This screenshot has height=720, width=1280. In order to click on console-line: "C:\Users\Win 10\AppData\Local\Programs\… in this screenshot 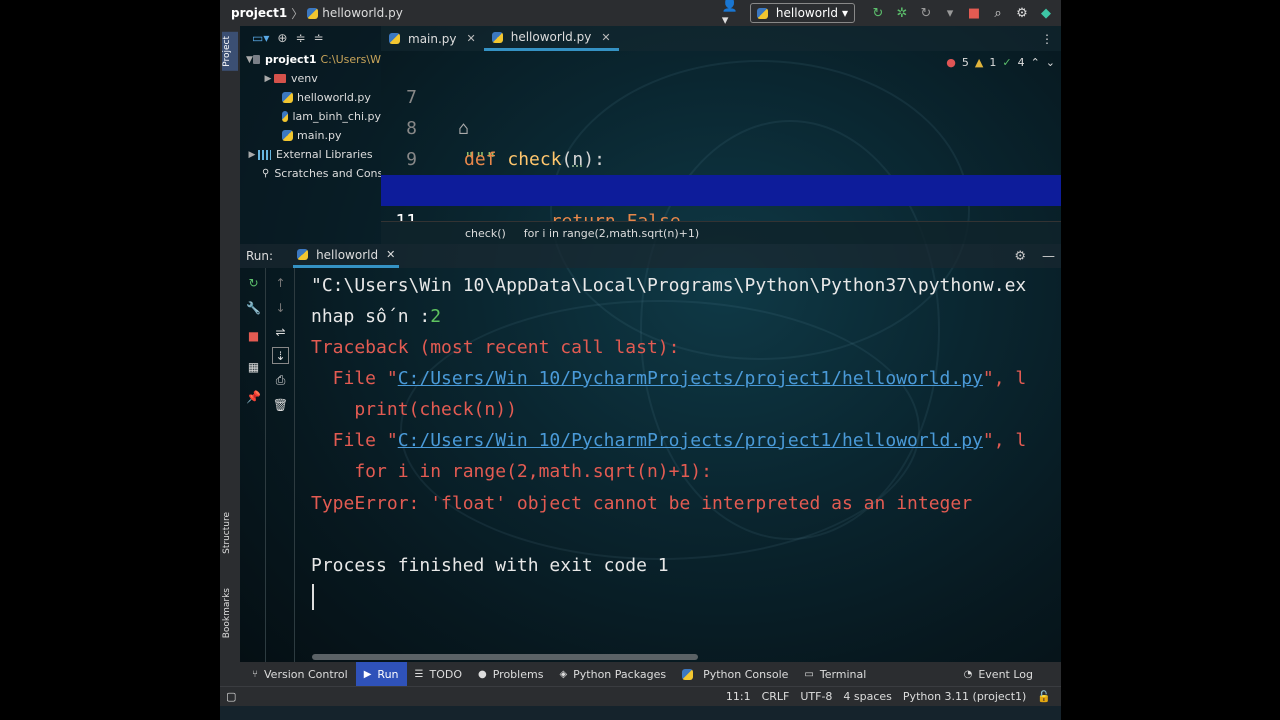, I will do `click(669, 285)`.